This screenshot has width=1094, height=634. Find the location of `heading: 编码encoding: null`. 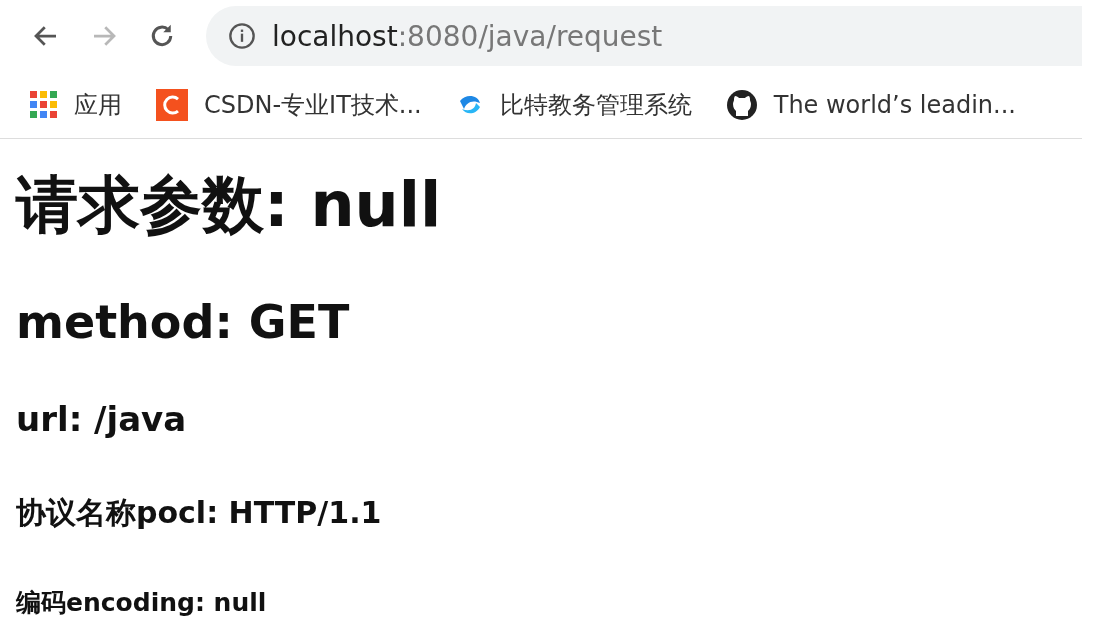

heading: 编码encoding: null is located at coordinates (142, 603).